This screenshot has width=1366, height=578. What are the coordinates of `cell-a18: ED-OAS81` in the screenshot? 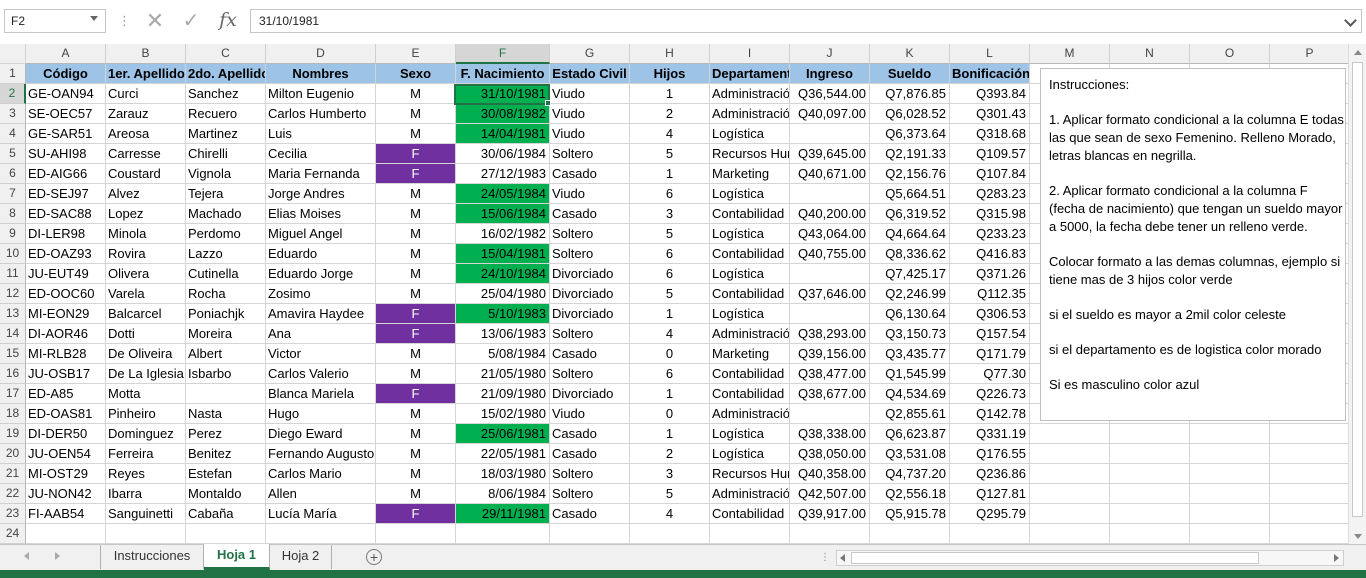 It's located at (66, 414).